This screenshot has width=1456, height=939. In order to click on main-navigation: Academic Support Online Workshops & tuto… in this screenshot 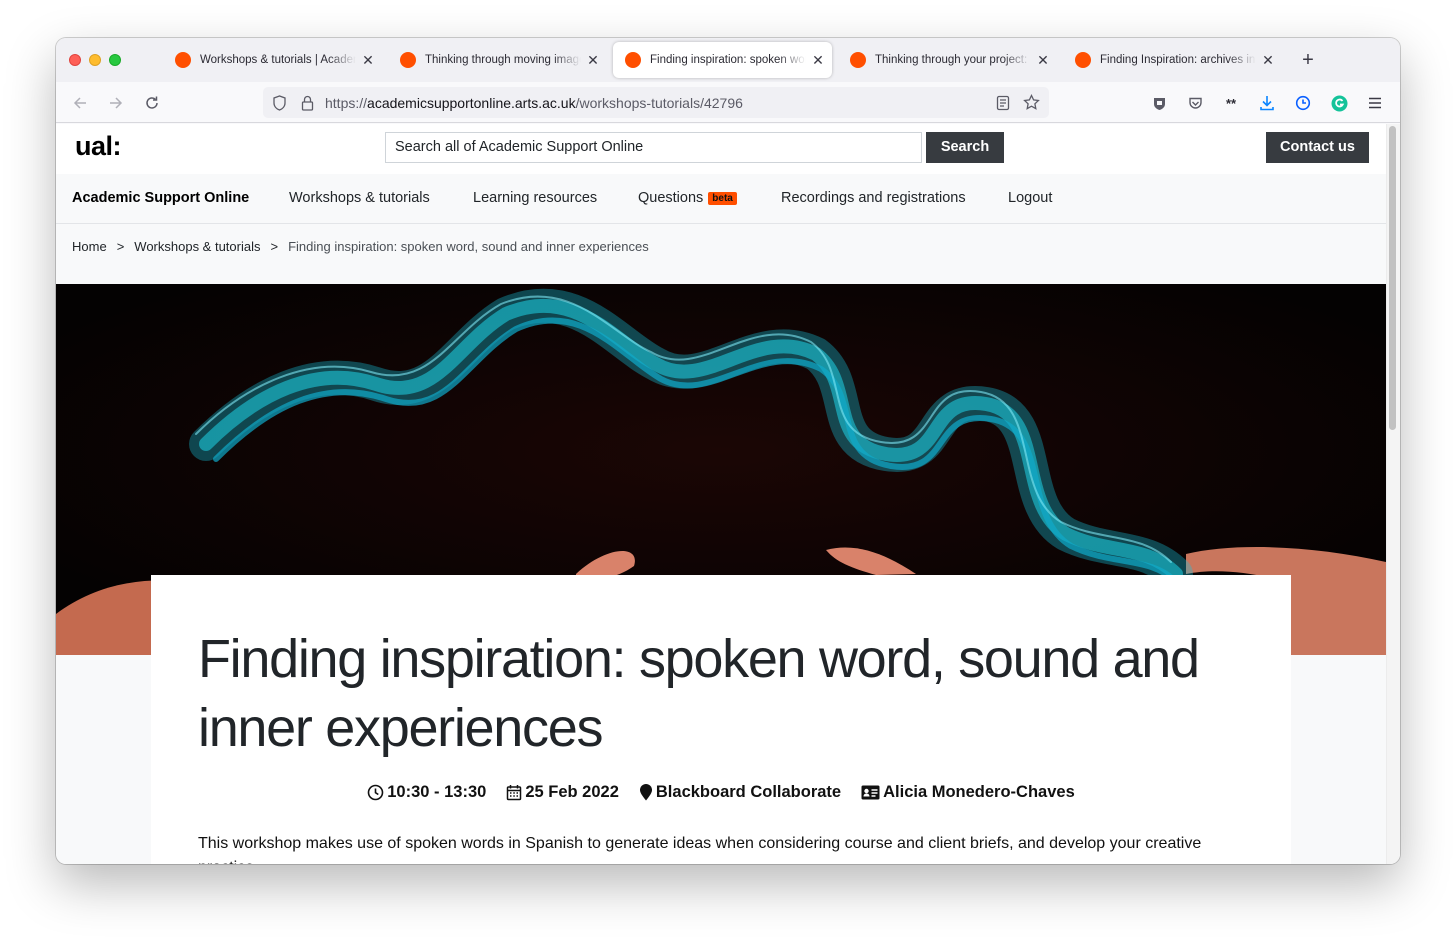, I will do `click(721, 199)`.